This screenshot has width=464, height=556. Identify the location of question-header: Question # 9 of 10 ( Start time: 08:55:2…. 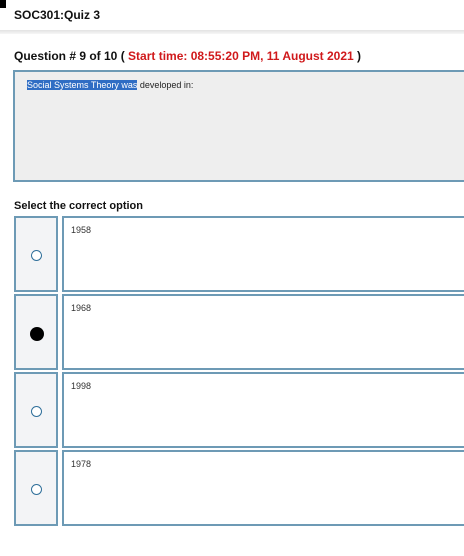
(187, 56).